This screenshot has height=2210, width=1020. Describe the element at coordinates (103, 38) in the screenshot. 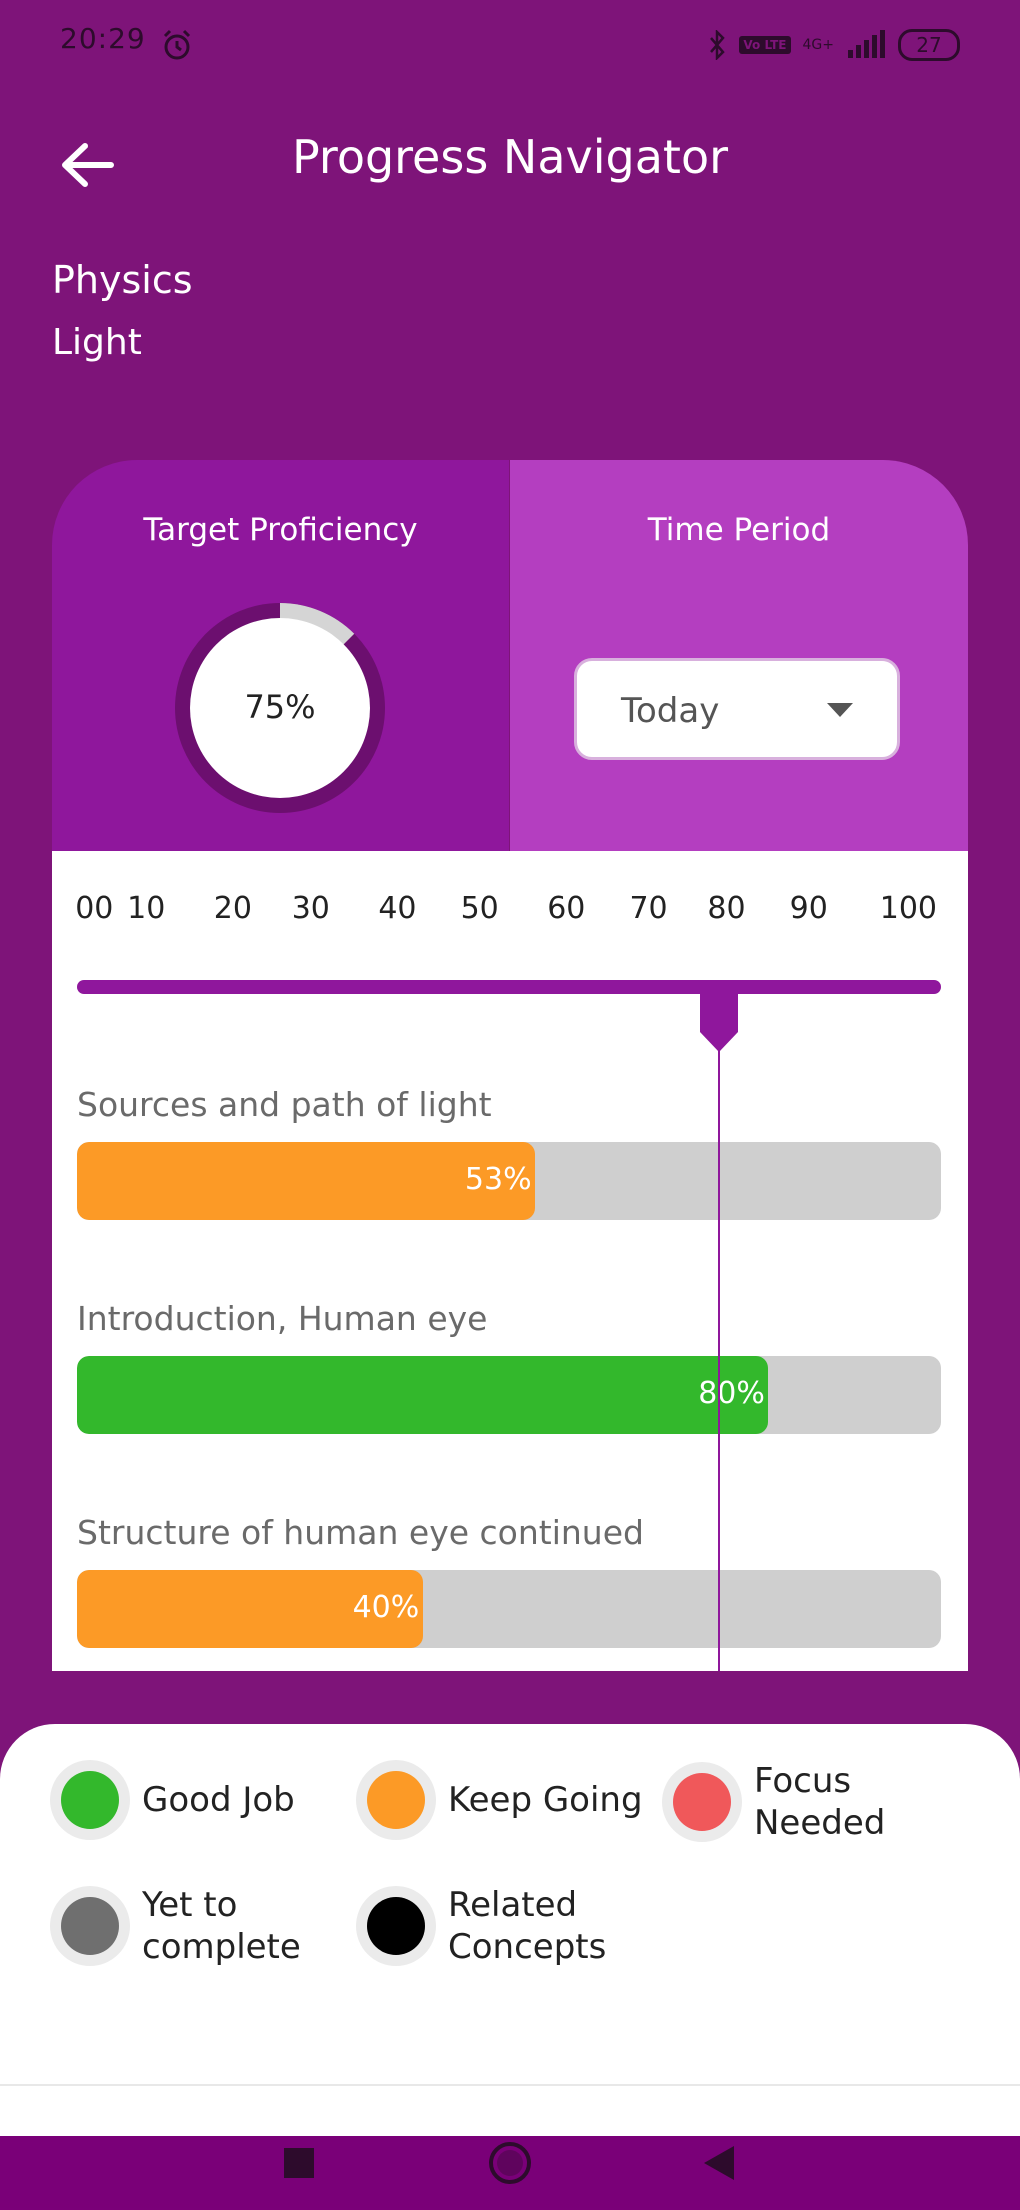

I see `status-time: 20:29` at that location.